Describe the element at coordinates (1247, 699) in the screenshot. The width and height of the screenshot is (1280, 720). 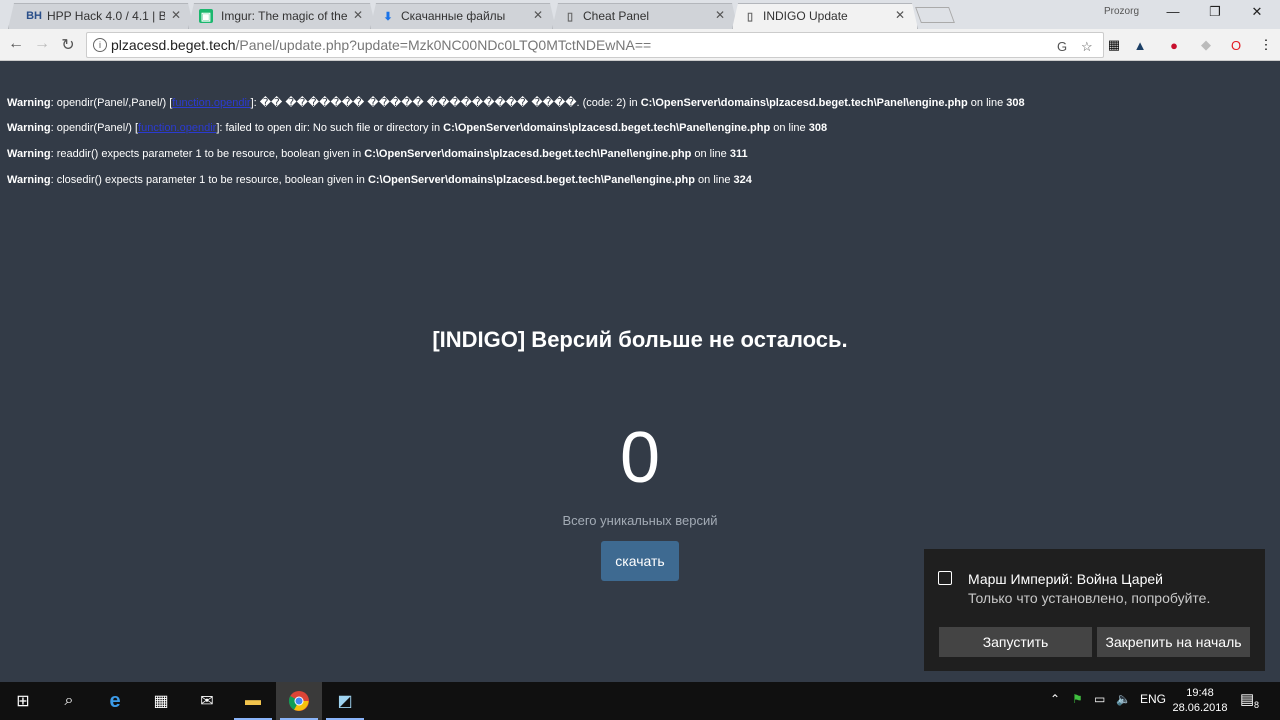
I see `action-center-icon: ▤` at that location.